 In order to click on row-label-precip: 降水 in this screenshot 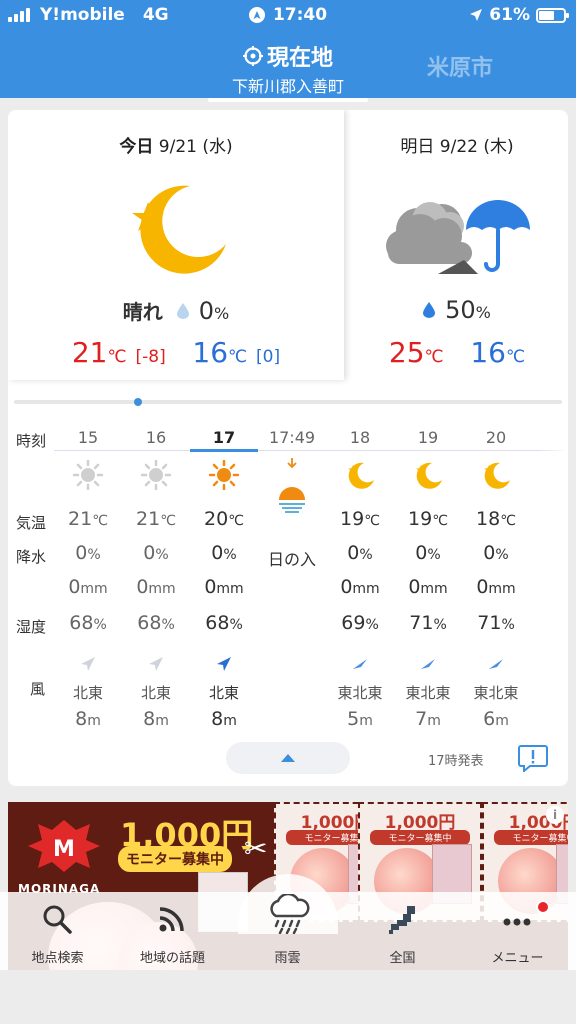, I will do `click(31, 557)`.